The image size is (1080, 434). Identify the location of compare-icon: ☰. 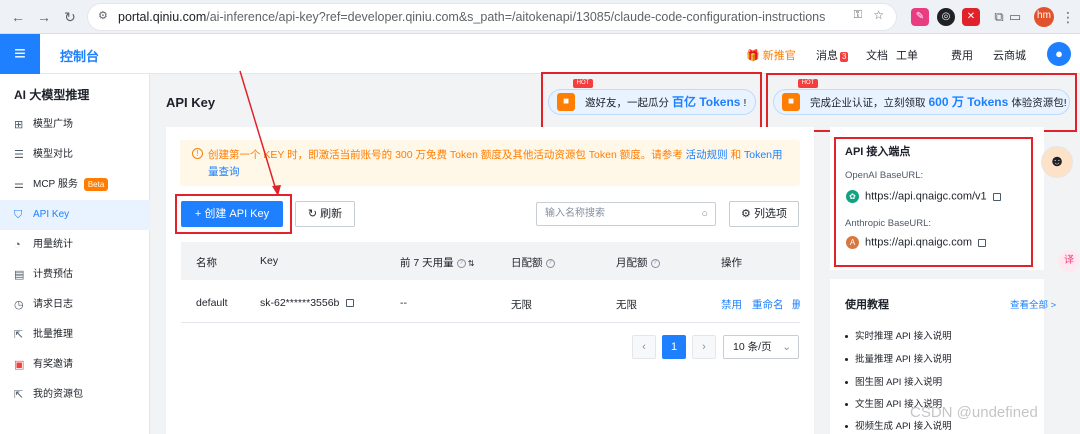
(19, 155).